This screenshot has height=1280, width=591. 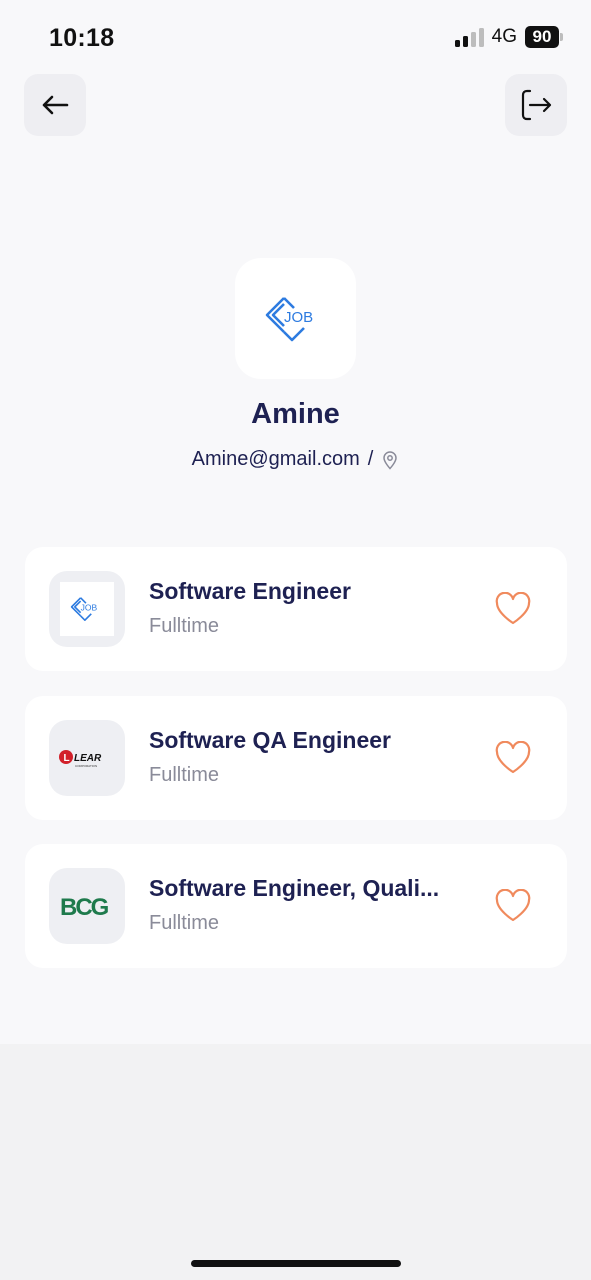 I want to click on bcg-logo: BCG, so click(x=85, y=906).